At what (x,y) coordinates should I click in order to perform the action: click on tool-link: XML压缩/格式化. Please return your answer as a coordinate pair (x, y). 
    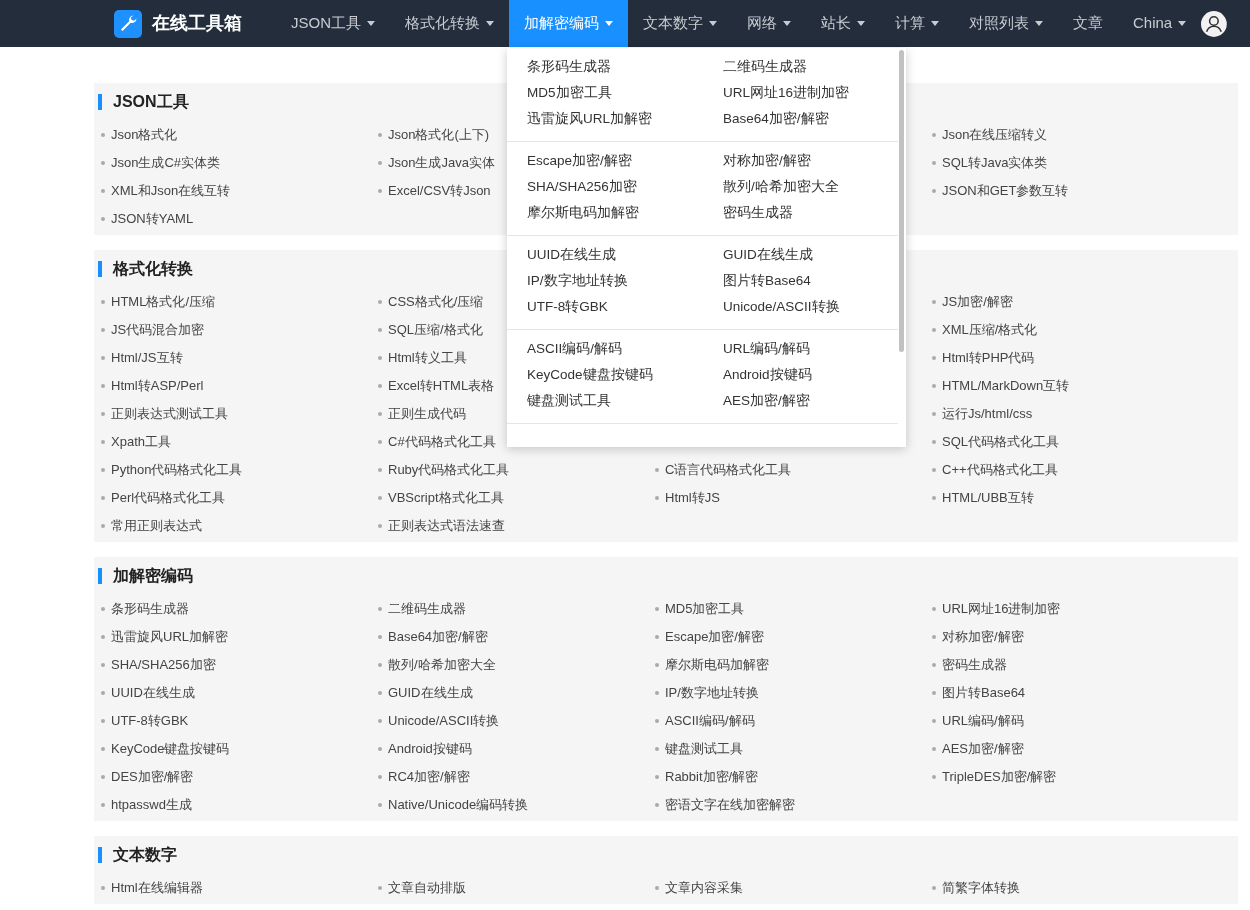
    Looking at the image, I should click on (990, 330).